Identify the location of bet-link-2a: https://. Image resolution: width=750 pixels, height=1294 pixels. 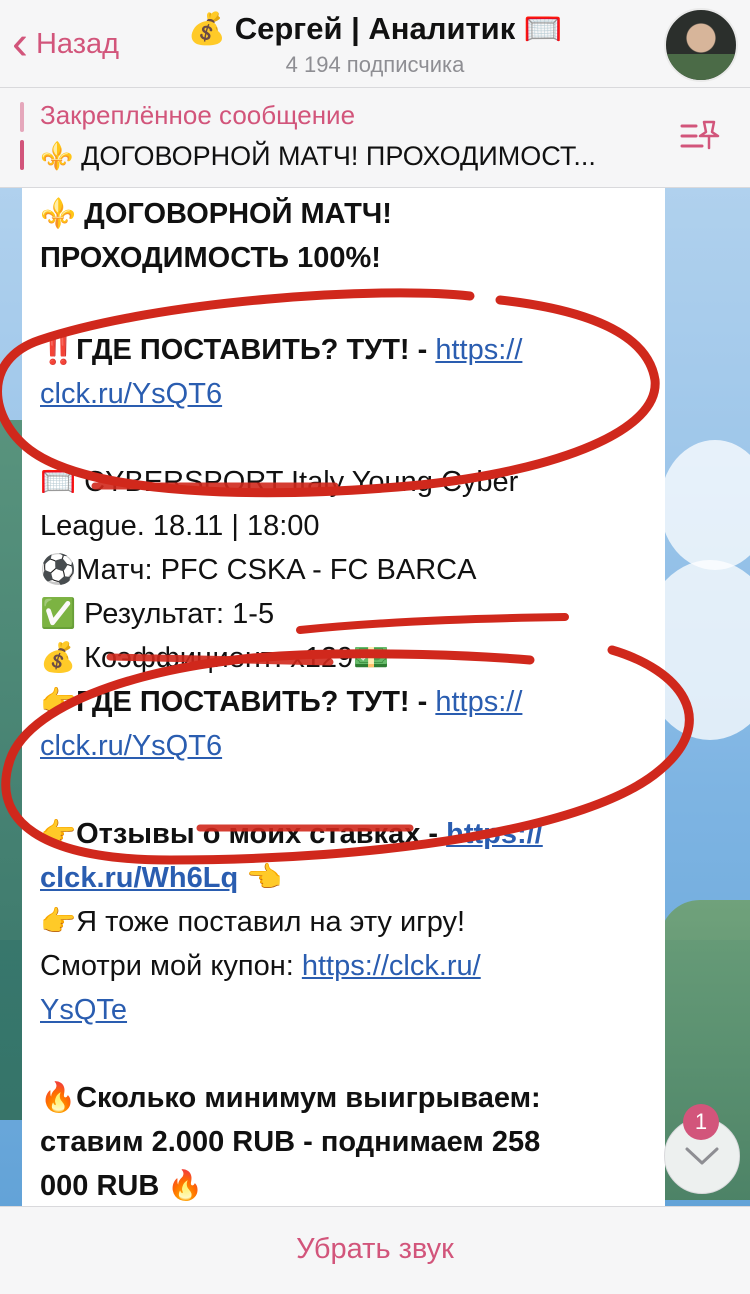
(478, 702).